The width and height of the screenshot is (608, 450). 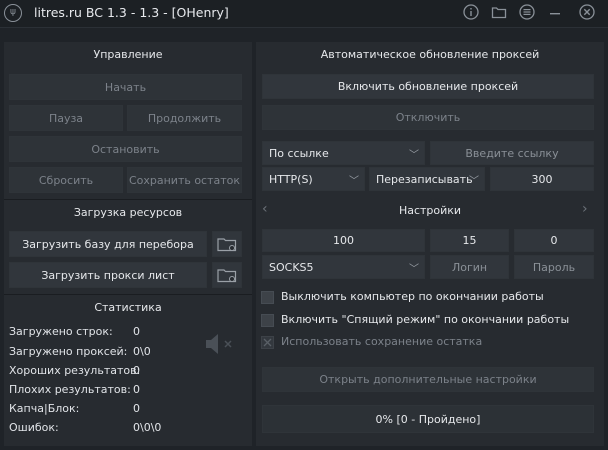 What do you see at coordinates (128, 54) in the screenshot?
I see `control-header: Управление` at bounding box center [128, 54].